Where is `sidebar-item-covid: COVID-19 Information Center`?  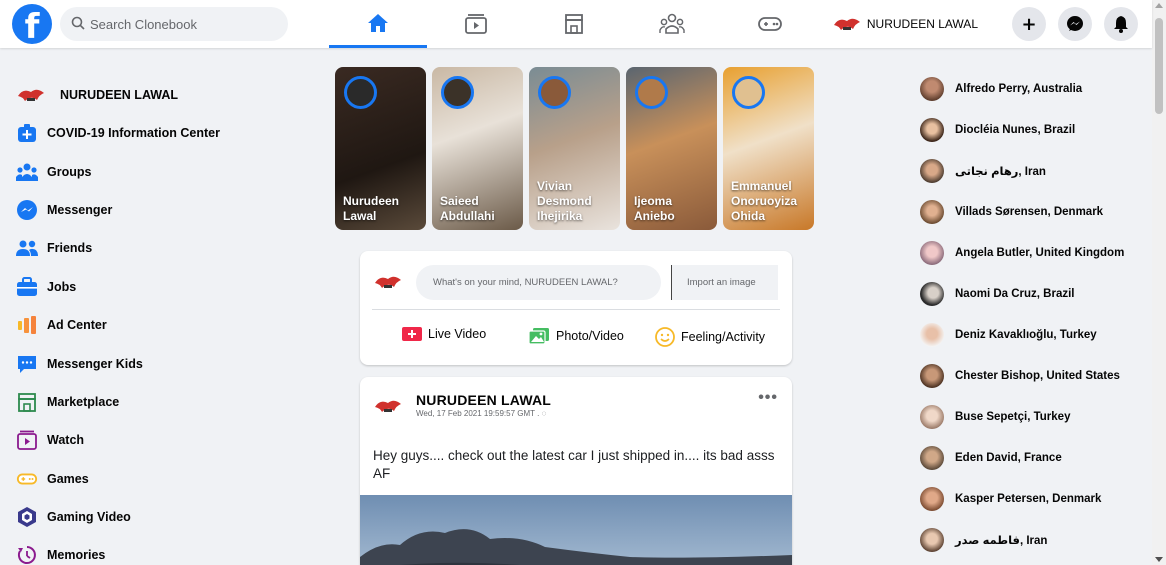 sidebar-item-covid: COVID-19 Information Center is located at coordinates (161, 133).